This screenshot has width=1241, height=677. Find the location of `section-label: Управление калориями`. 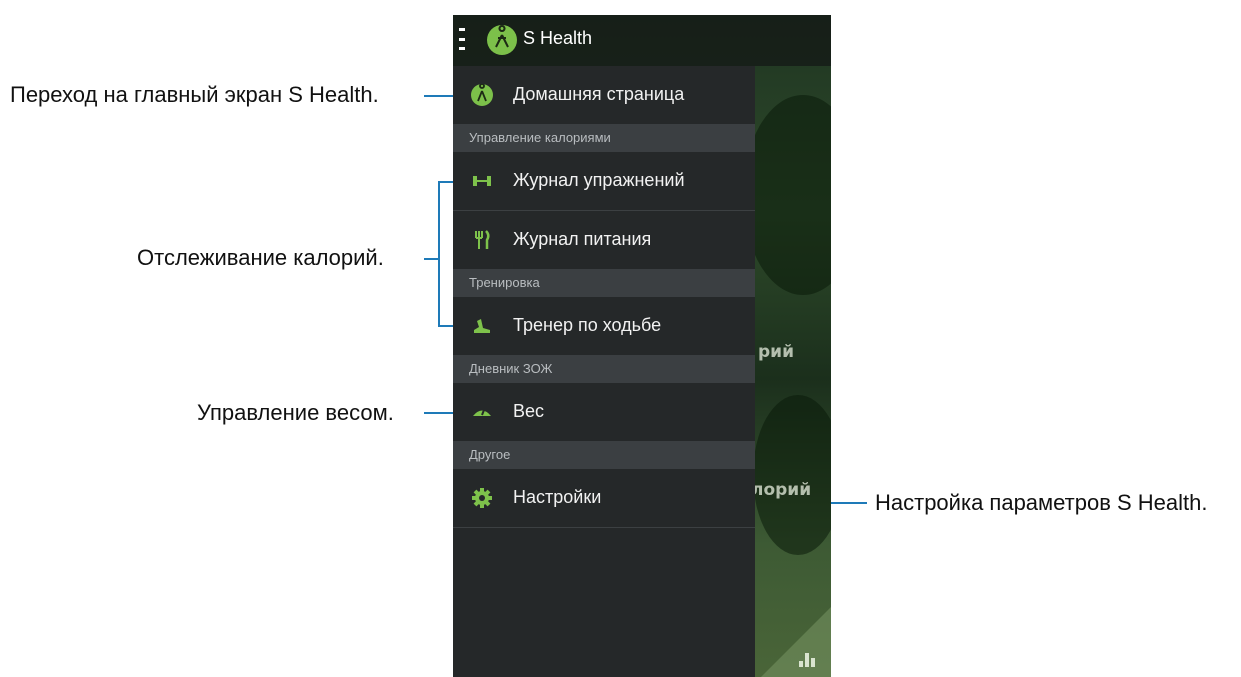

section-label: Управление калориями is located at coordinates (540, 137).